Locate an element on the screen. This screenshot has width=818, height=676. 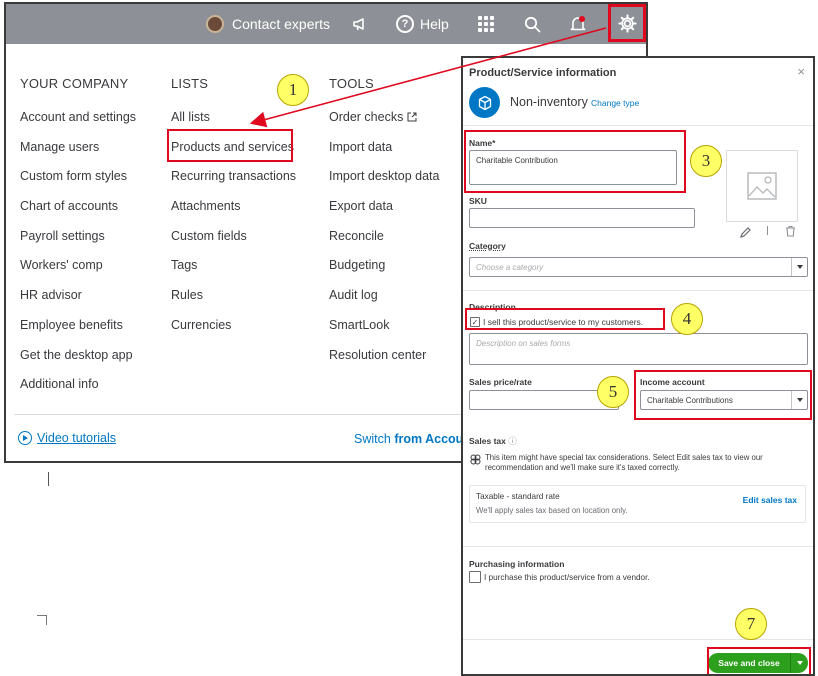
annotation-badge-7: 7 is located at coordinates (751, 624).